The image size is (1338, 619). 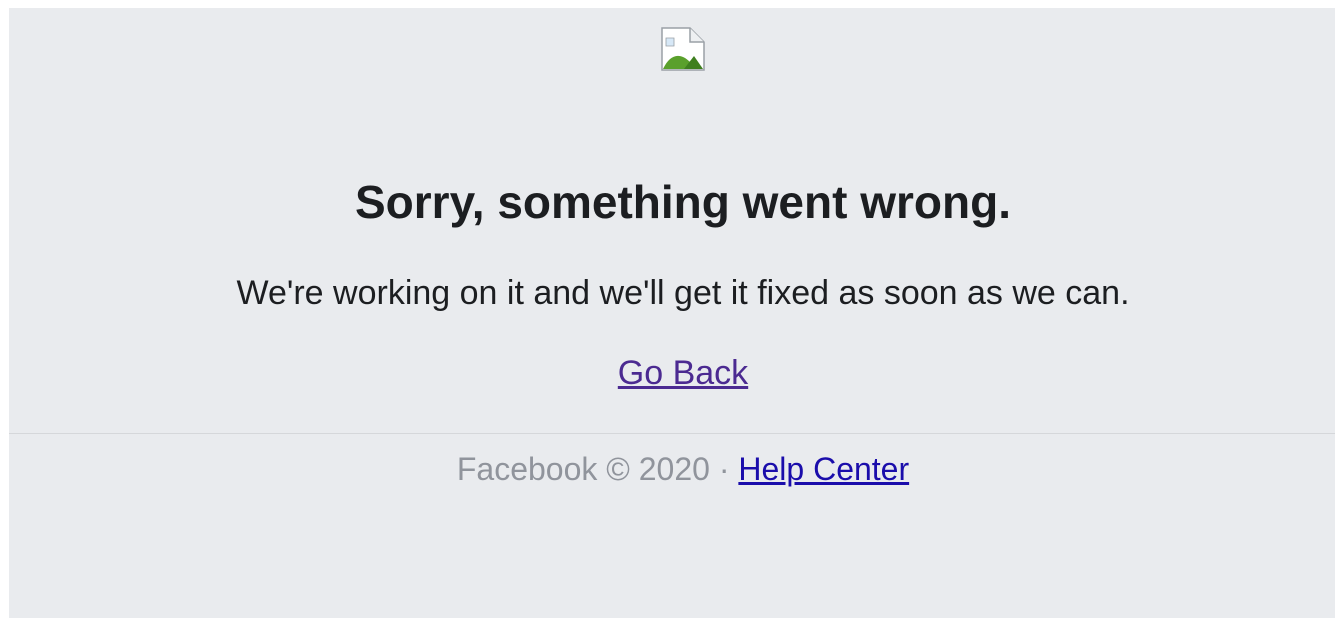 I want to click on back-row: Go Back, so click(x=673, y=373).